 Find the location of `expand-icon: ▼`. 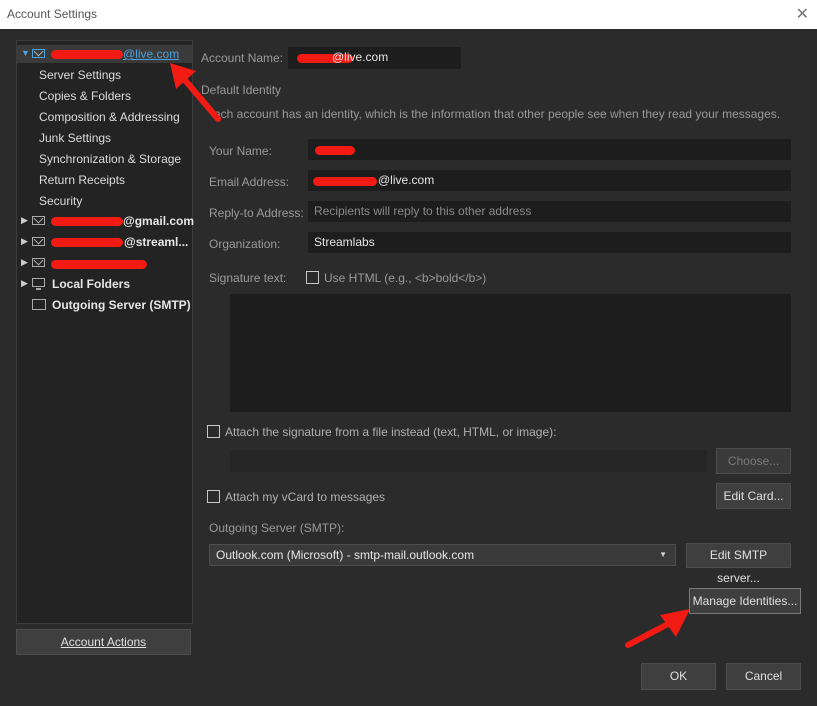

expand-icon: ▼ is located at coordinates (25, 53).